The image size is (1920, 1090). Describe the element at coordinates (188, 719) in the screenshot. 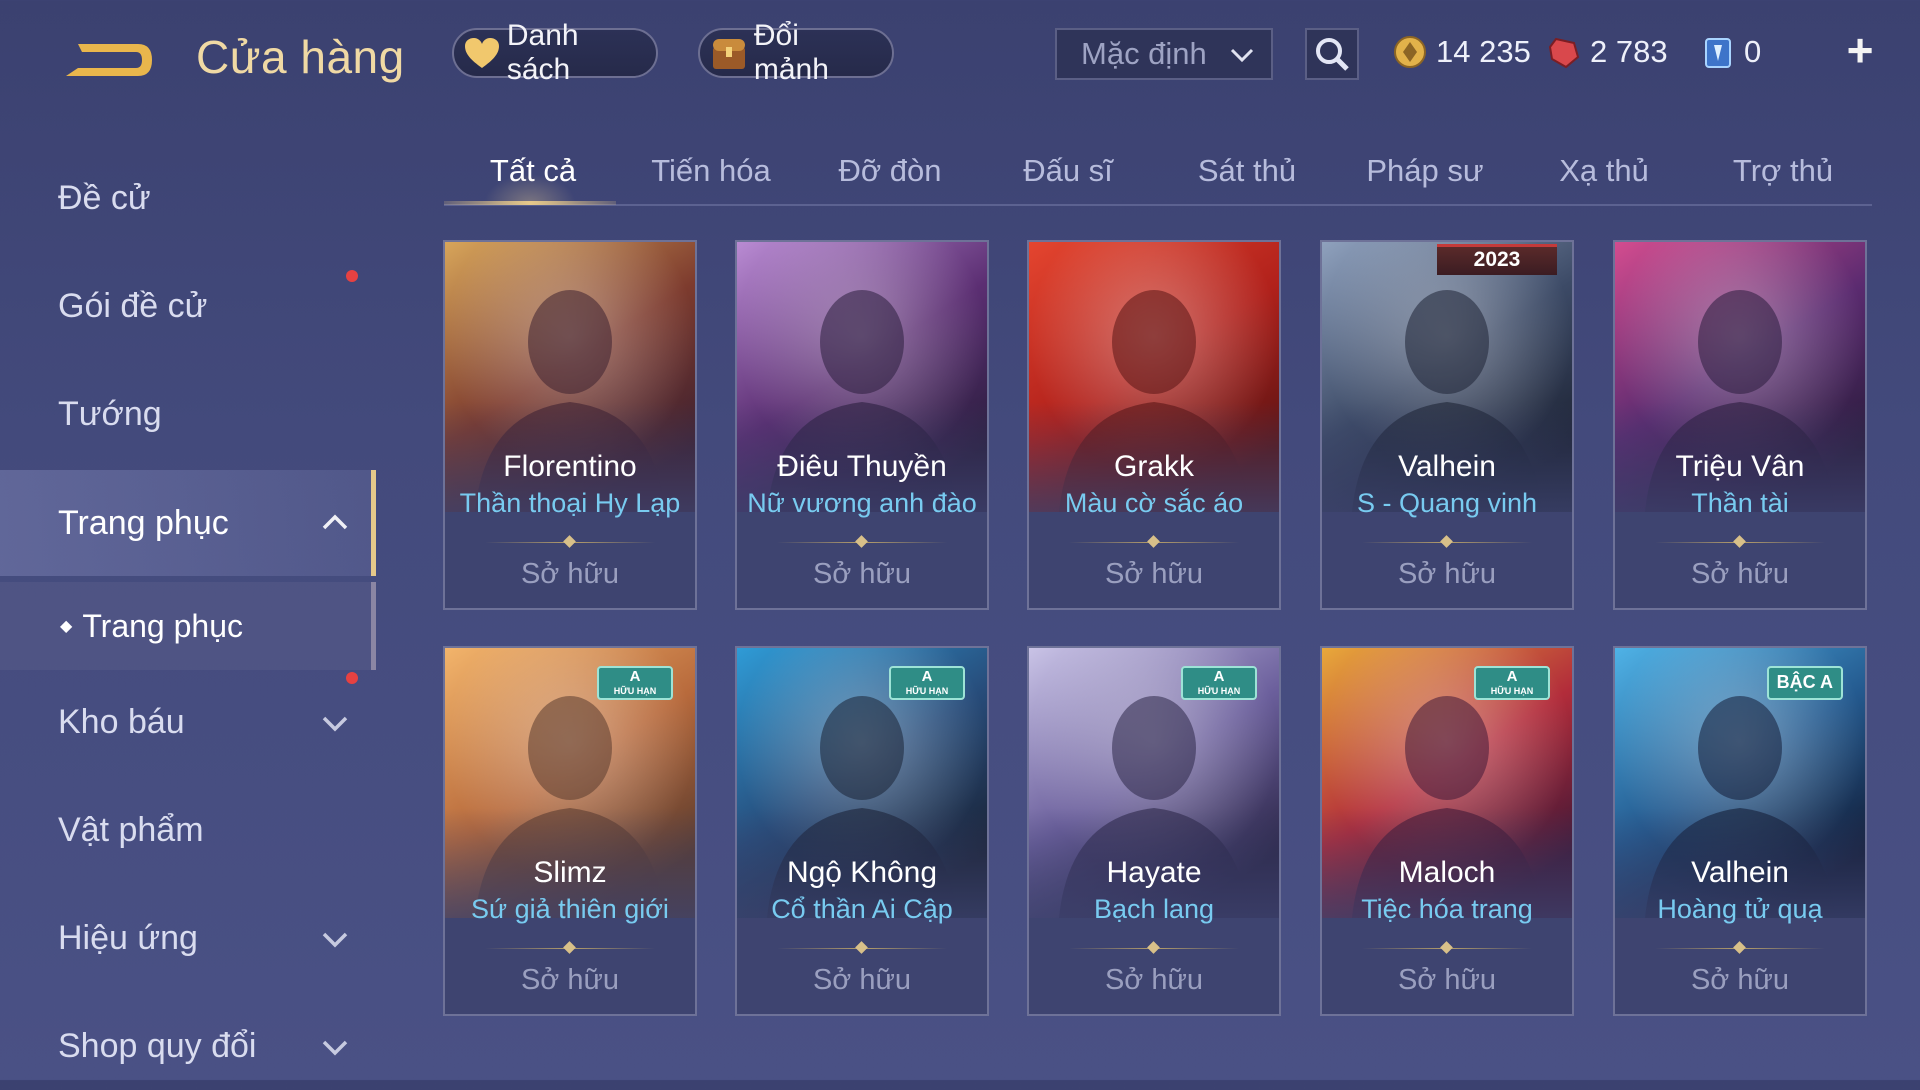

I see `sidebar-item-treasure: Kho báu` at that location.